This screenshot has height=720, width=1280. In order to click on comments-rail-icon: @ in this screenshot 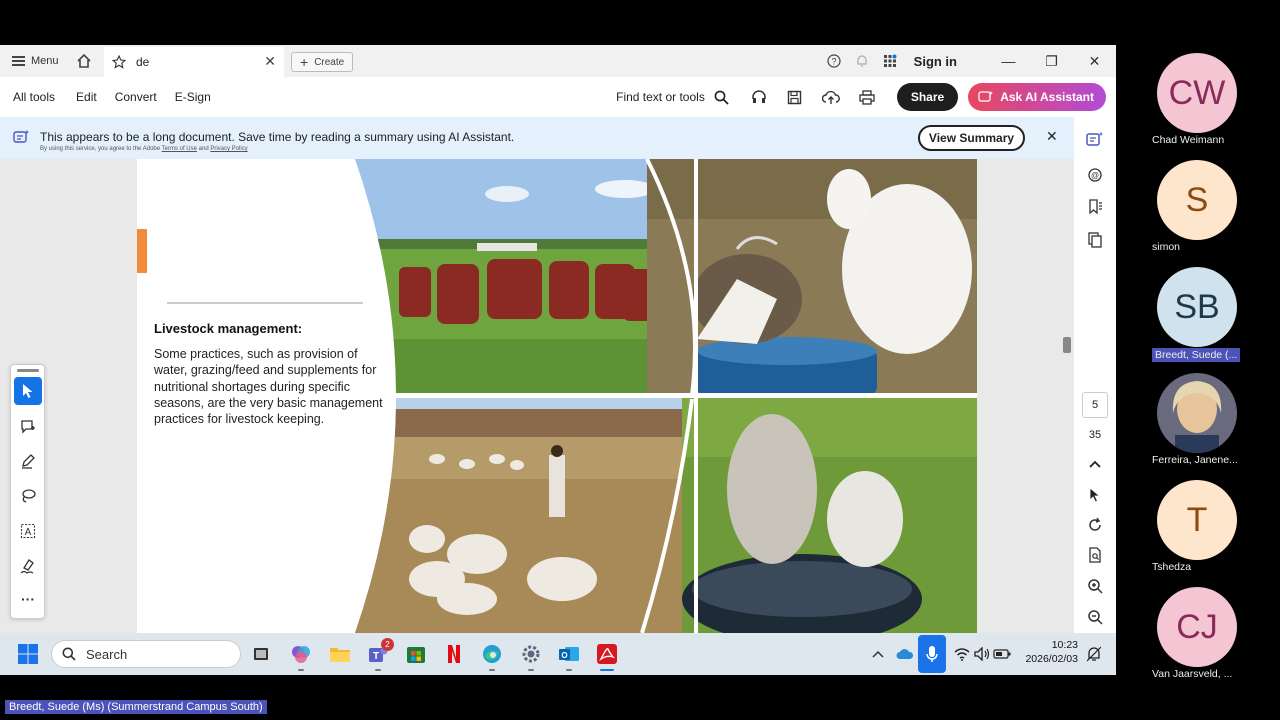, I will do `click(1095, 175)`.